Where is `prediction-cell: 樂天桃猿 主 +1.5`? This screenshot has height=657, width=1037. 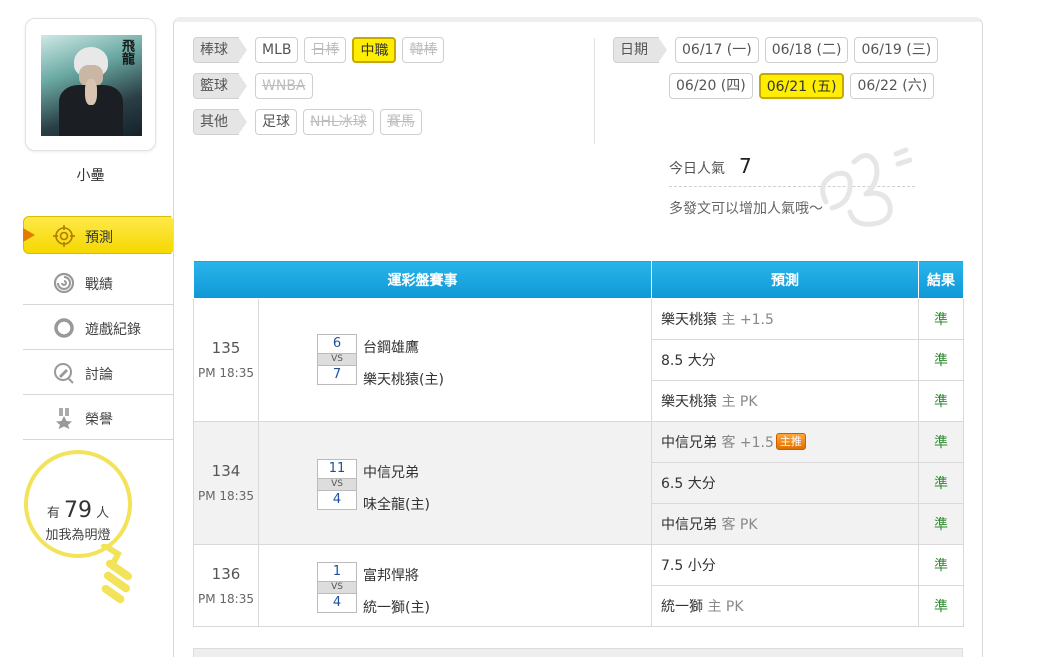 prediction-cell: 樂天桃猿 主 +1.5 is located at coordinates (785, 319).